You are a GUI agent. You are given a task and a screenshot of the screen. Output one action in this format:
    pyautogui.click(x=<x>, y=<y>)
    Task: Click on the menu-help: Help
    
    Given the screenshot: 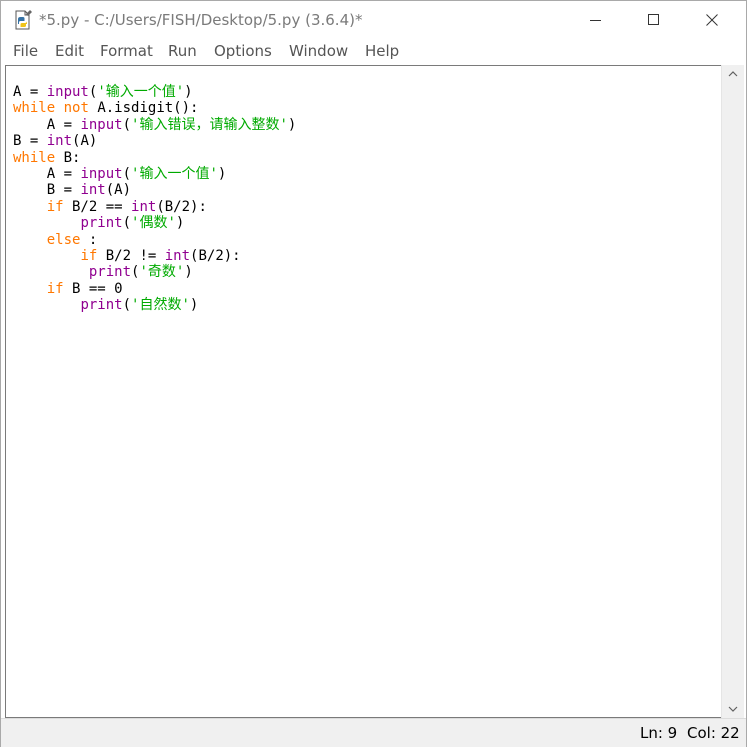 What is the action you would take?
    pyautogui.click(x=382, y=51)
    